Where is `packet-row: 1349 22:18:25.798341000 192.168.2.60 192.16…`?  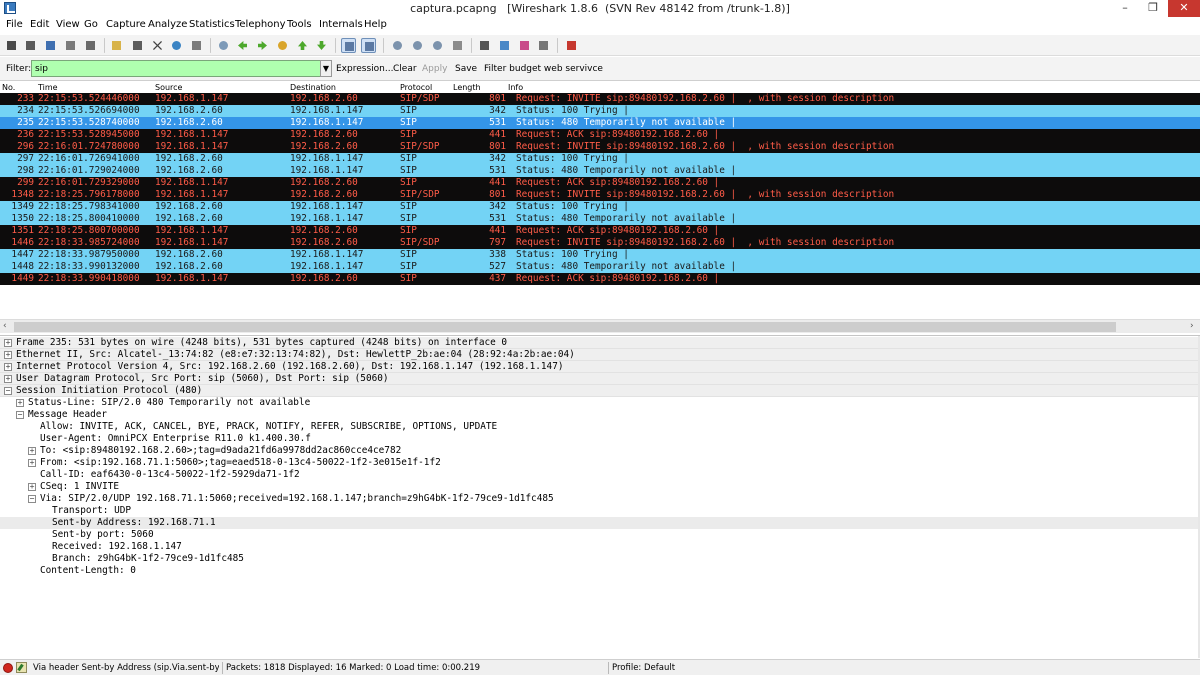 packet-row: 1349 22:18:25.798341000 192.168.2.60 192.16… is located at coordinates (600, 207).